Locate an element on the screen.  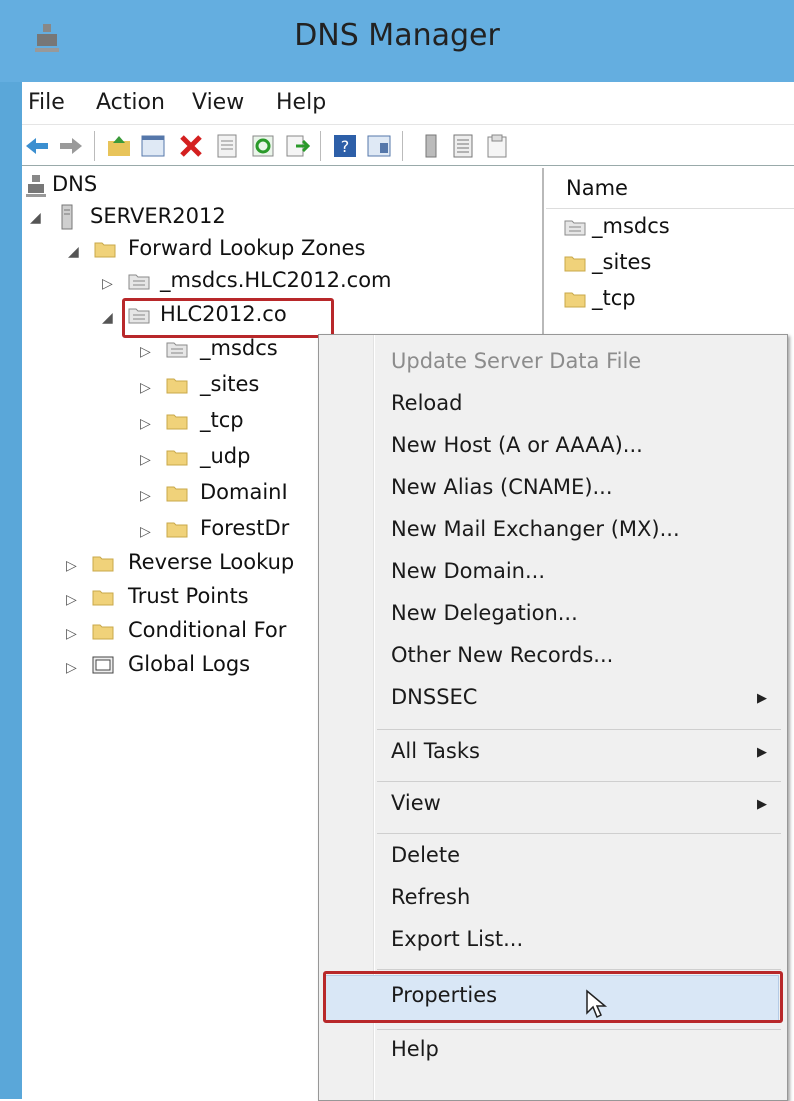
tree-node-trust-points: Trust Points is located at coordinates (188, 596).